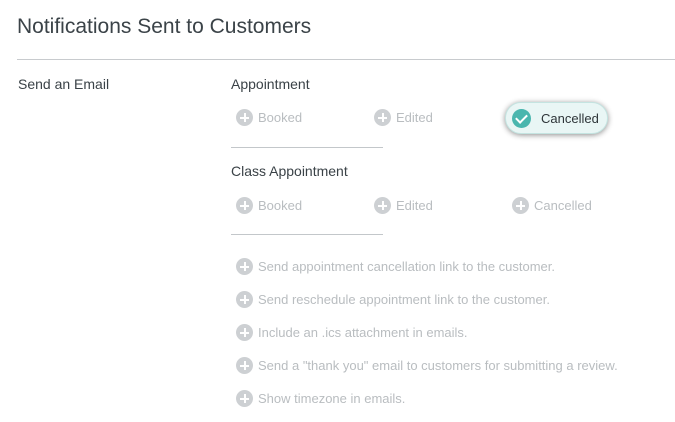  What do you see at coordinates (563, 205) in the screenshot?
I see `class-cancelled-label: Cancelled` at bounding box center [563, 205].